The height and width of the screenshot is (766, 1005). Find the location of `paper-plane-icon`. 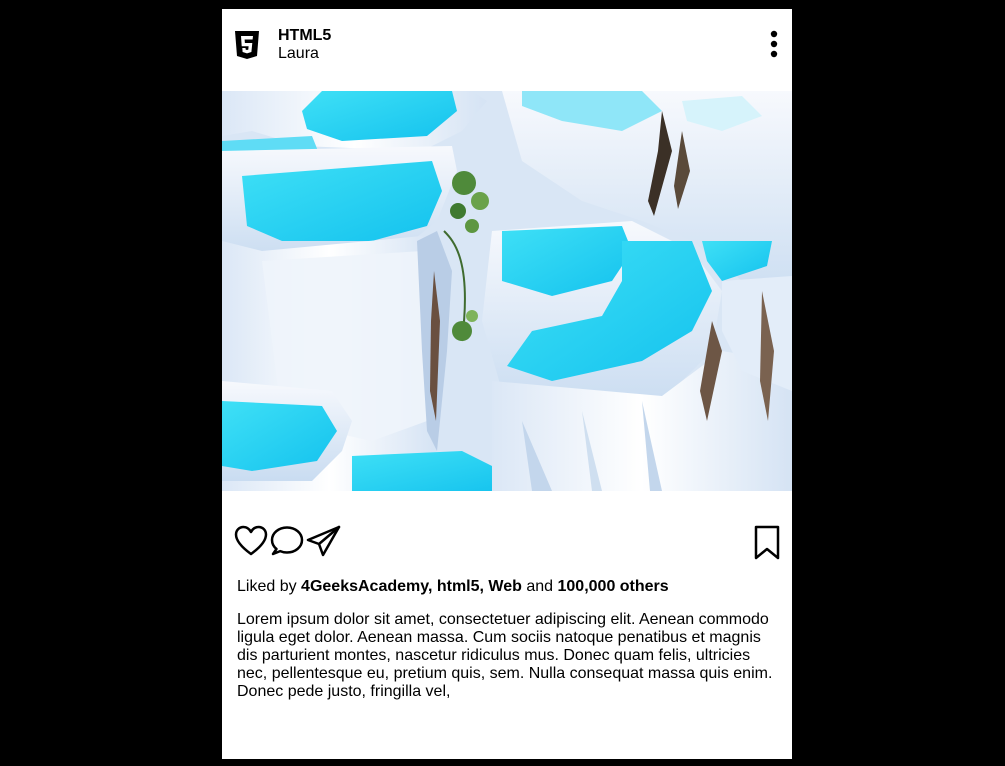

paper-plane-icon is located at coordinates (324, 541).